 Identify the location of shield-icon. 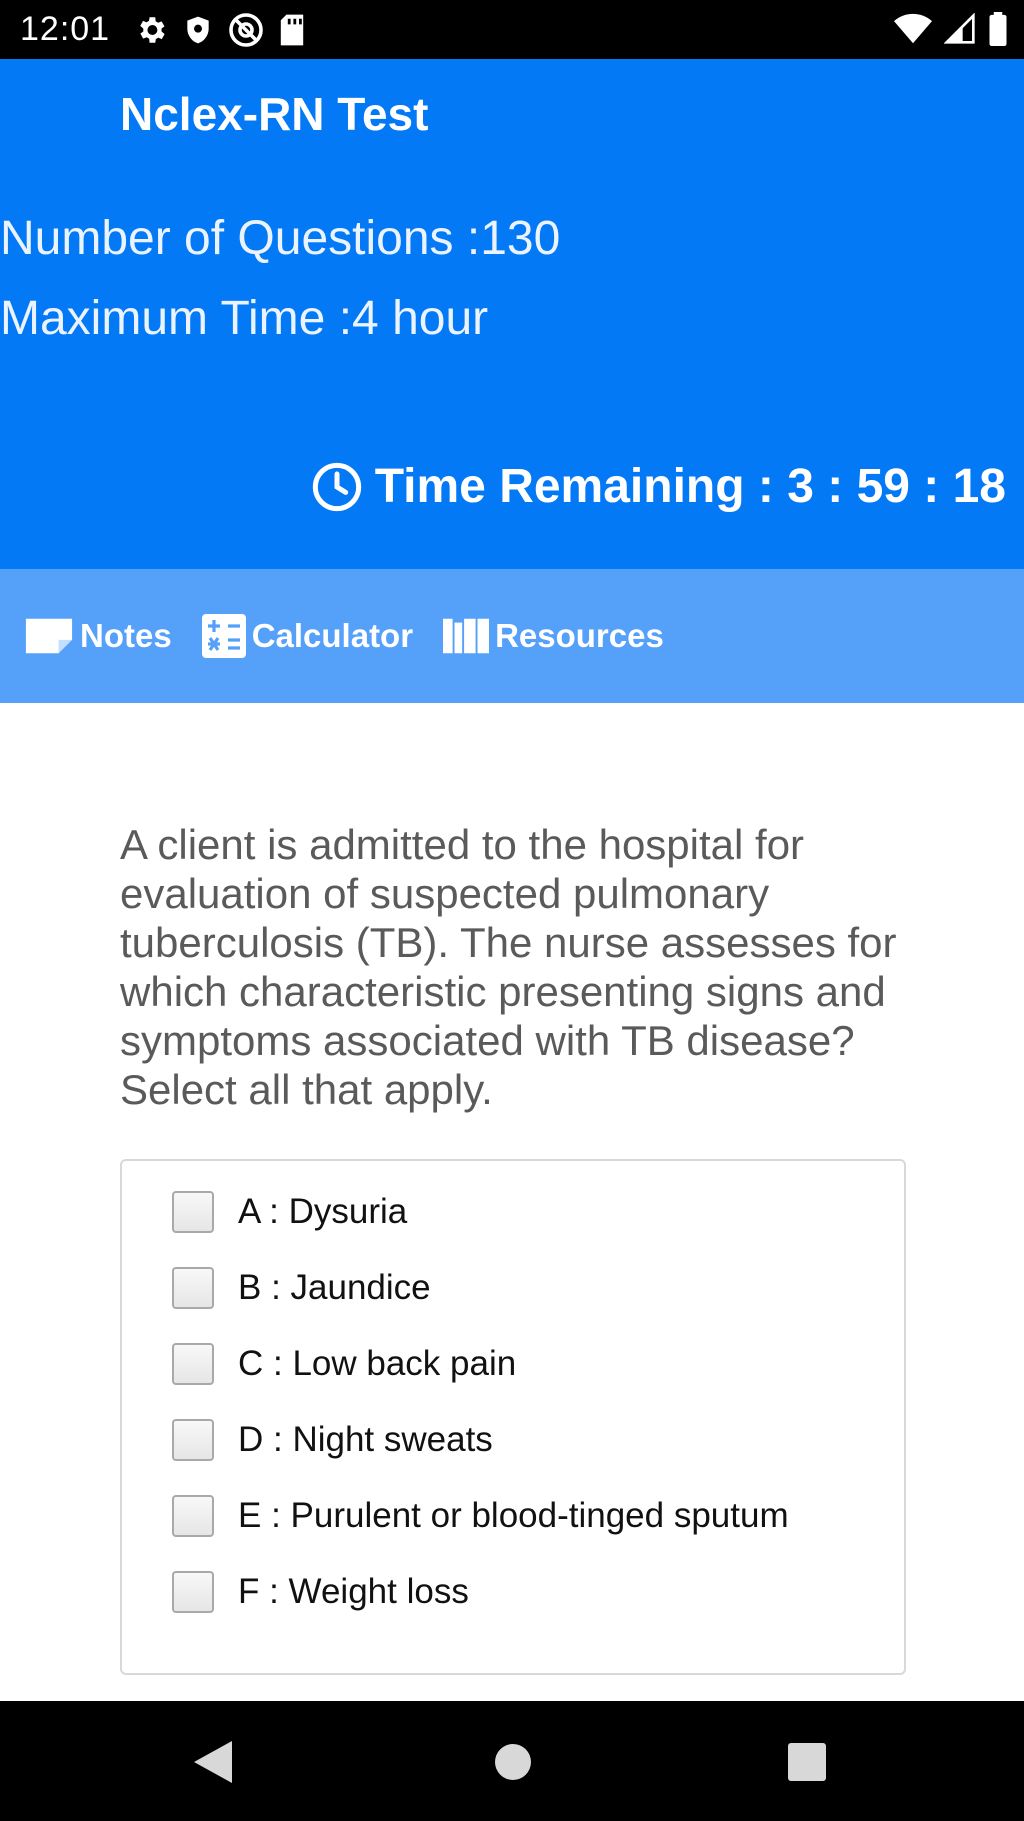
(198, 30).